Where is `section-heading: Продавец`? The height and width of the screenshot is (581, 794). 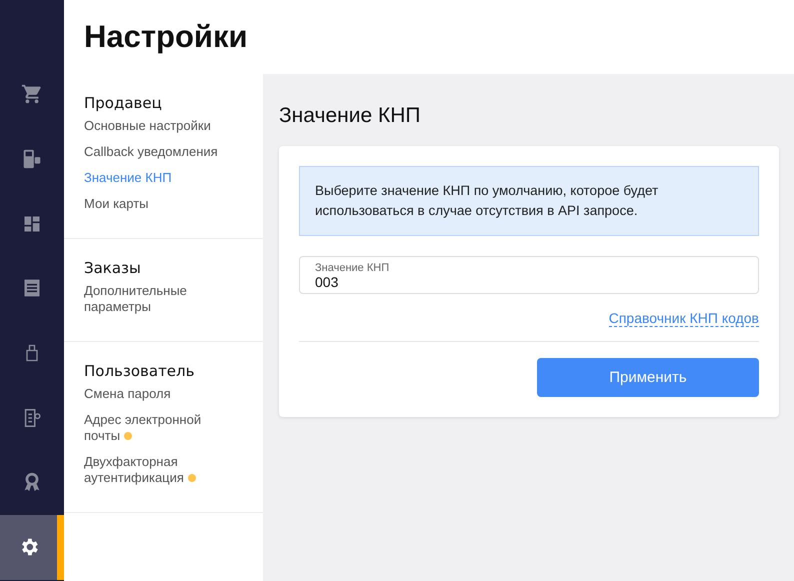
section-heading: Продавец is located at coordinates (123, 103).